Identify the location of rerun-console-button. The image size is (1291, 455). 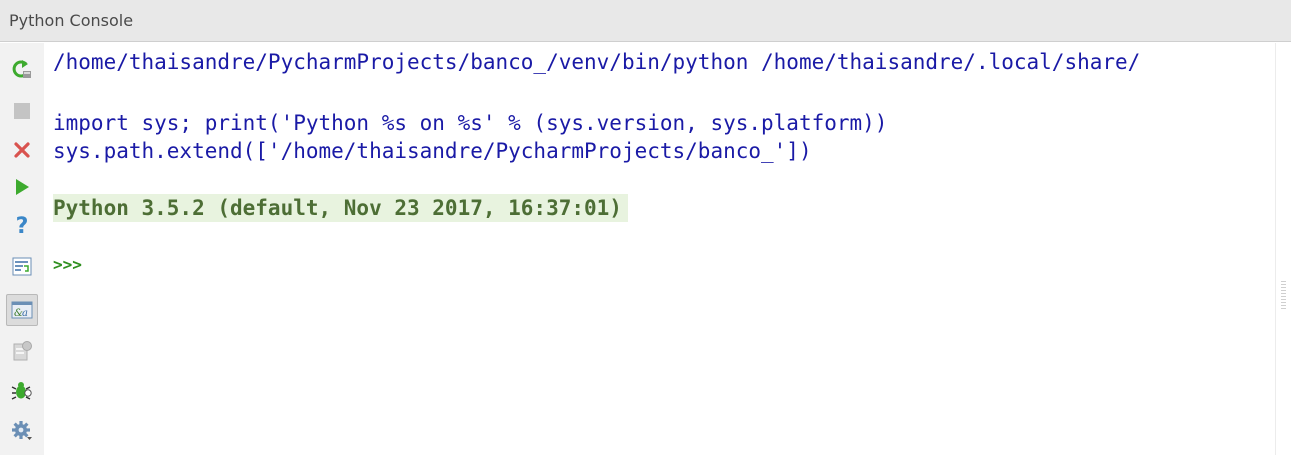
(22, 69).